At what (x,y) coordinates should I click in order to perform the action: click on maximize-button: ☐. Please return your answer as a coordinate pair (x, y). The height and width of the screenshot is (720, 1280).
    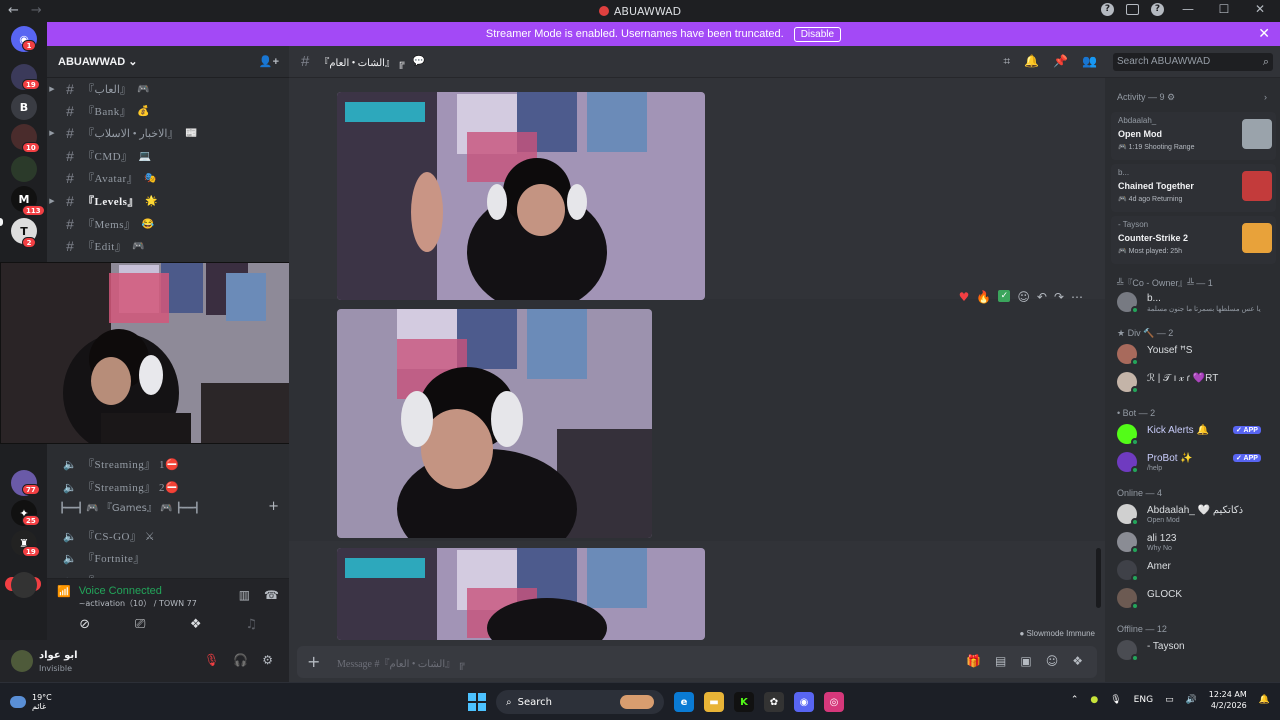
    Looking at the image, I should click on (1224, 9).